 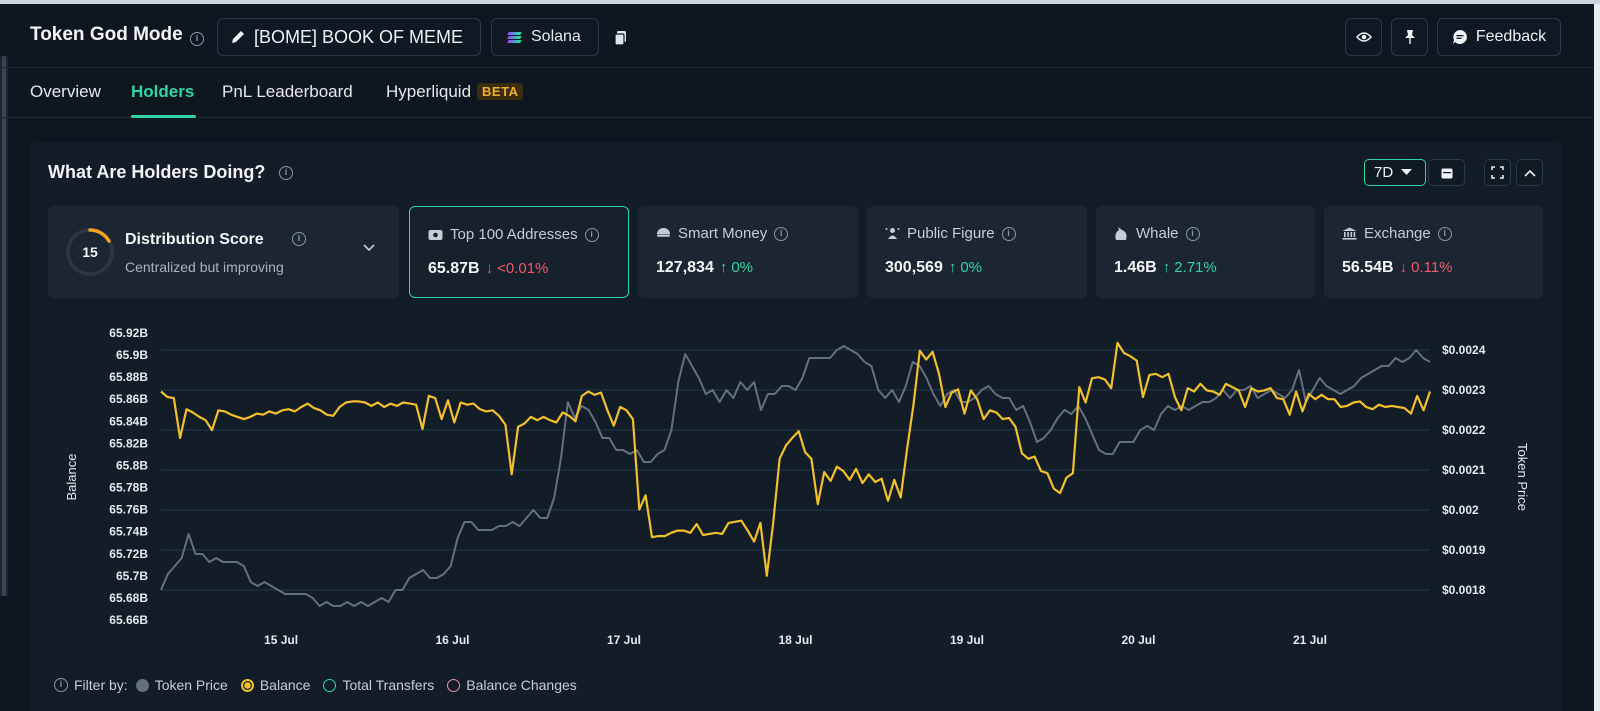 I want to click on x-axis-tick: 21 Jul, so click(x=1310, y=640).